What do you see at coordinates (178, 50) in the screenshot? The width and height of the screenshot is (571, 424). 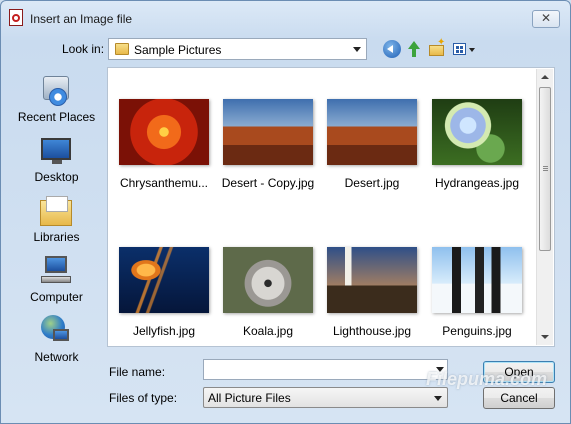 I see `look-in-value: Sample Pictures` at bounding box center [178, 50].